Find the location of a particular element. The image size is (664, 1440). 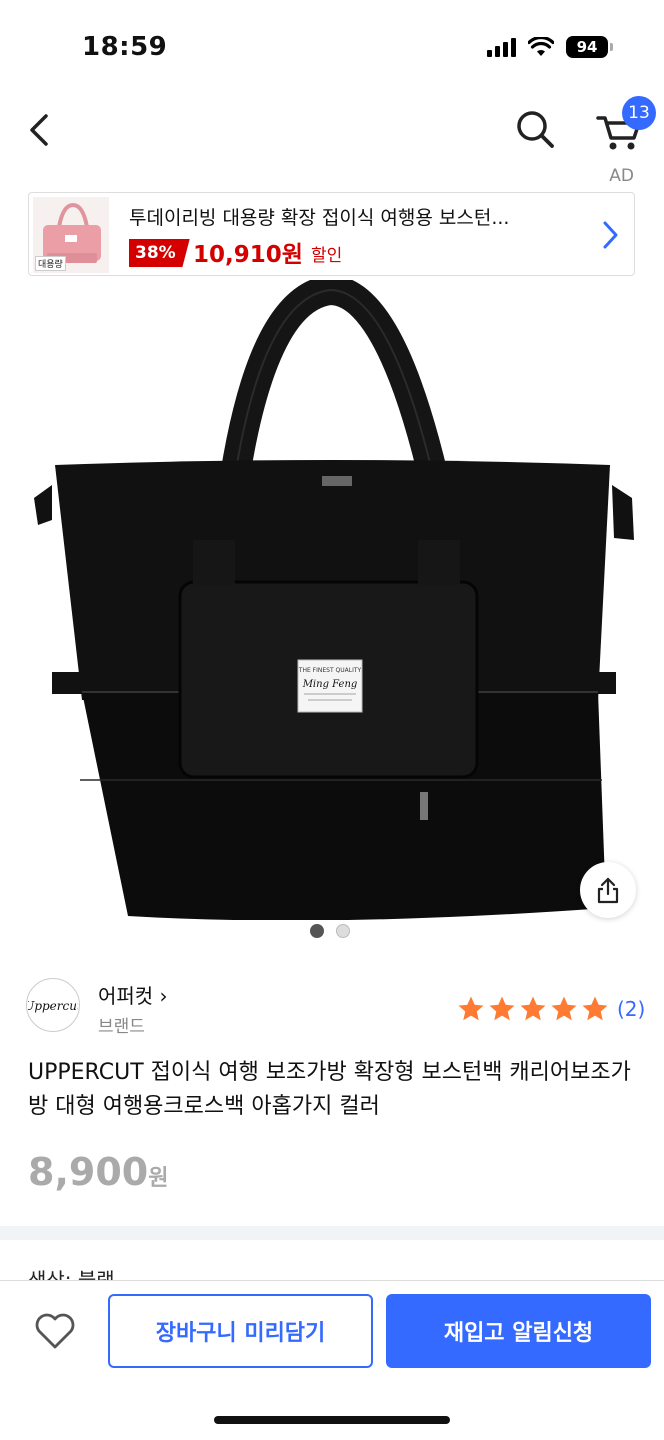

rating: (2) is located at coordinates (550, 1009).